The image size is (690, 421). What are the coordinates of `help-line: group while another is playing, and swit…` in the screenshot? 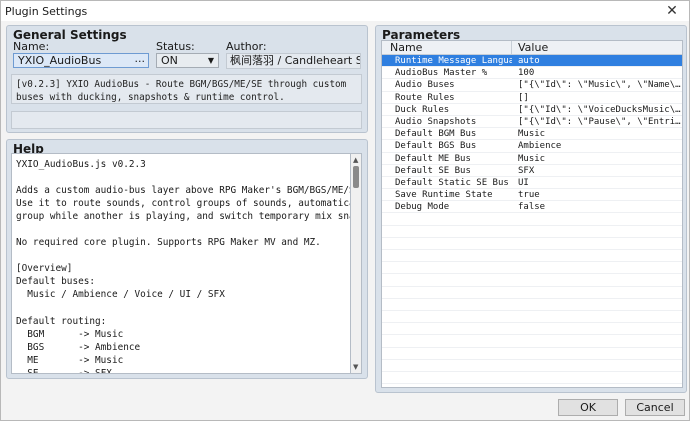 It's located at (183, 217).